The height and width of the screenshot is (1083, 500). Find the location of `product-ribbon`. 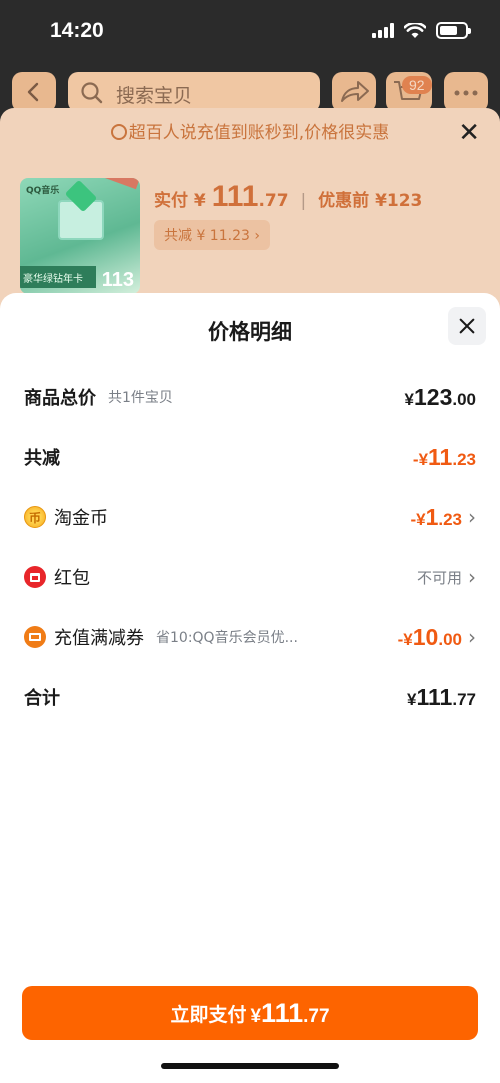

product-ribbon is located at coordinates (121, 184).